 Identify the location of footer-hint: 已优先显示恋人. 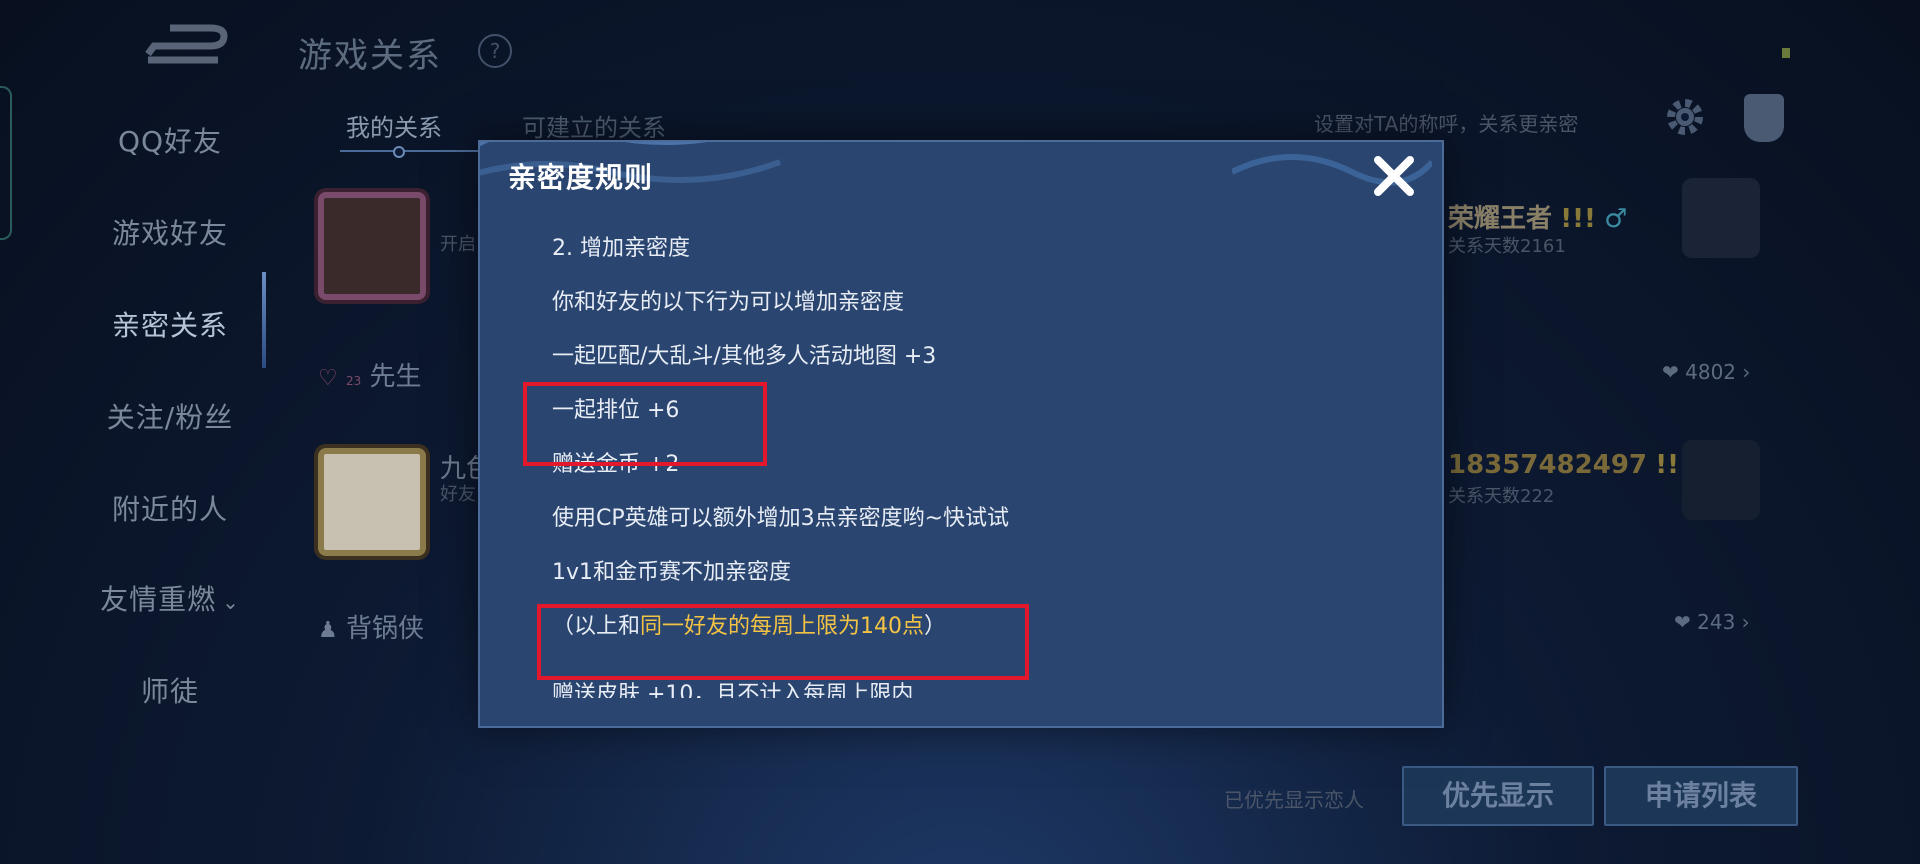
(1294, 800).